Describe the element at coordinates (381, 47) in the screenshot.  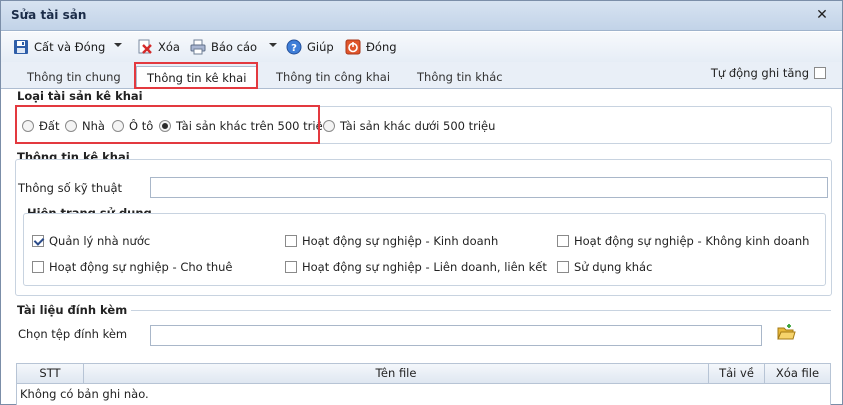
I see `close-label: Đóng` at that location.